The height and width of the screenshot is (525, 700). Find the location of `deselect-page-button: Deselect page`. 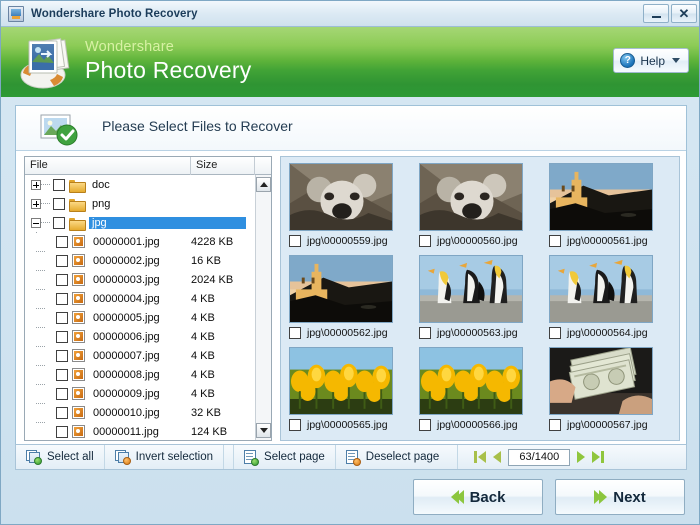

deselect-page-button: Deselect page is located at coordinates (393, 457).